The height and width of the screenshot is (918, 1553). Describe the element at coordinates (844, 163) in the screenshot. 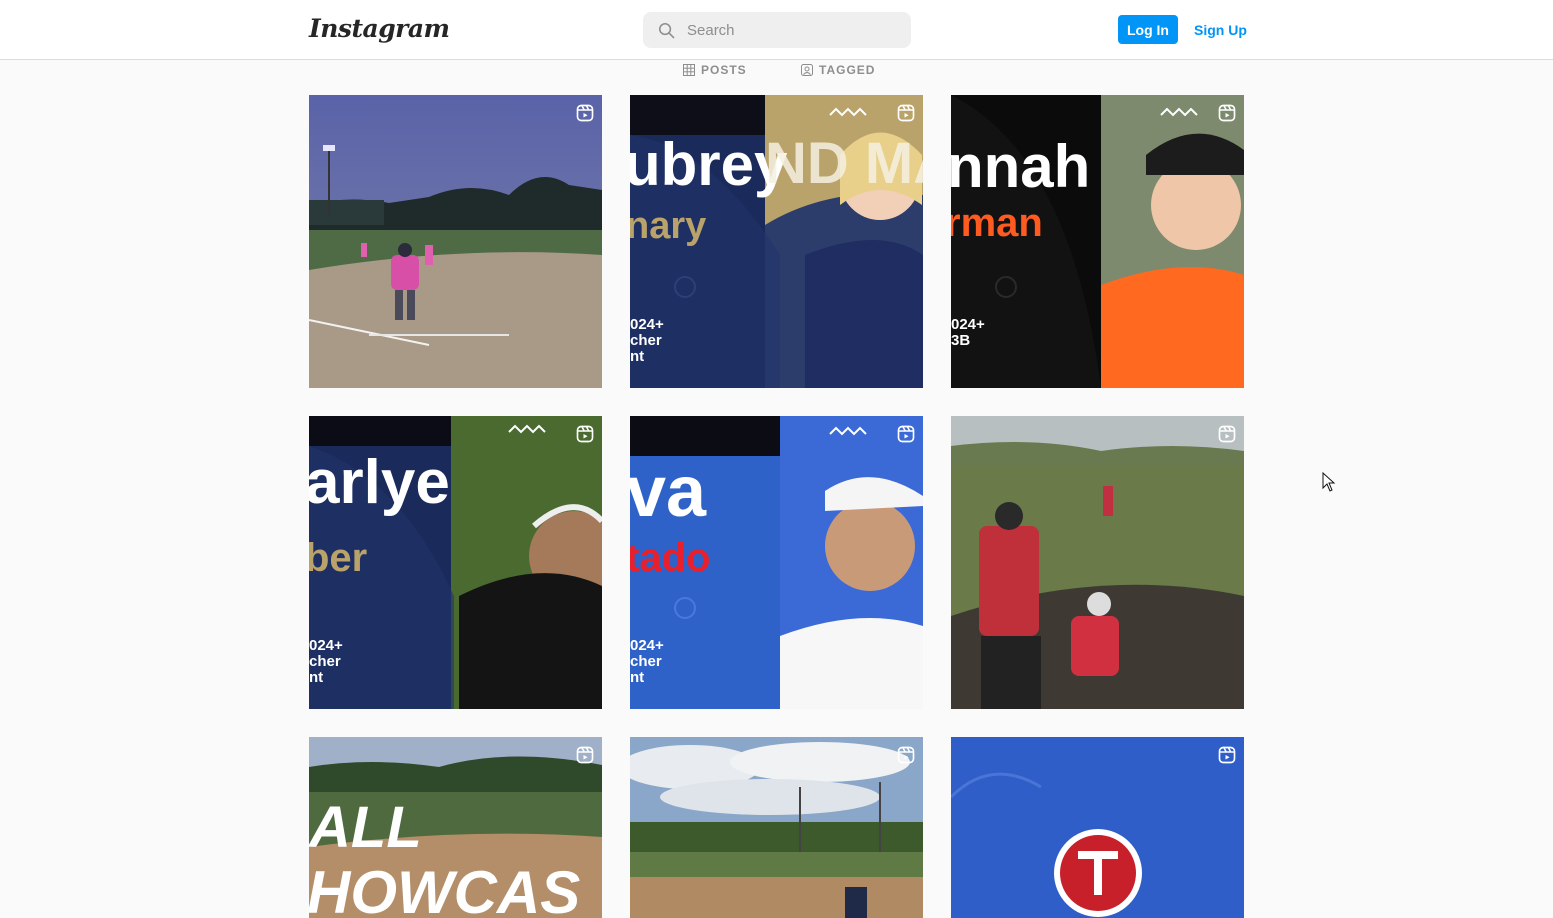

I see `post-overlay-text: ND MA` at that location.